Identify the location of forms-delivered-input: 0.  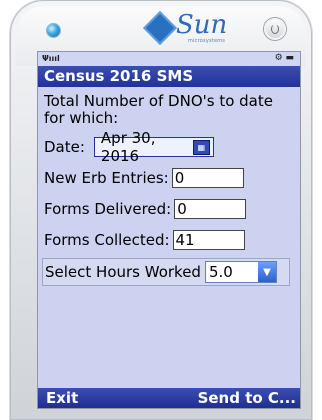
(210, 209).